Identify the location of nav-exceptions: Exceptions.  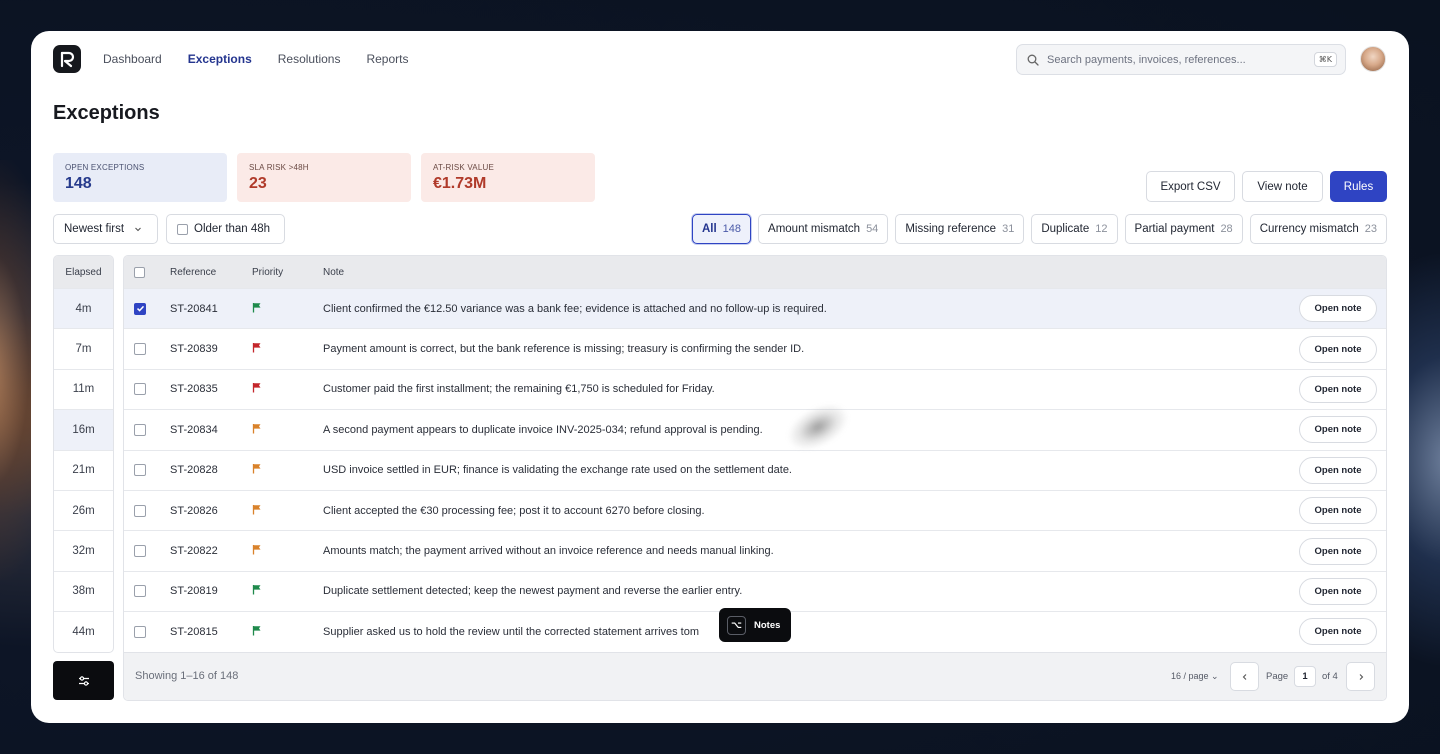
(220, 59).